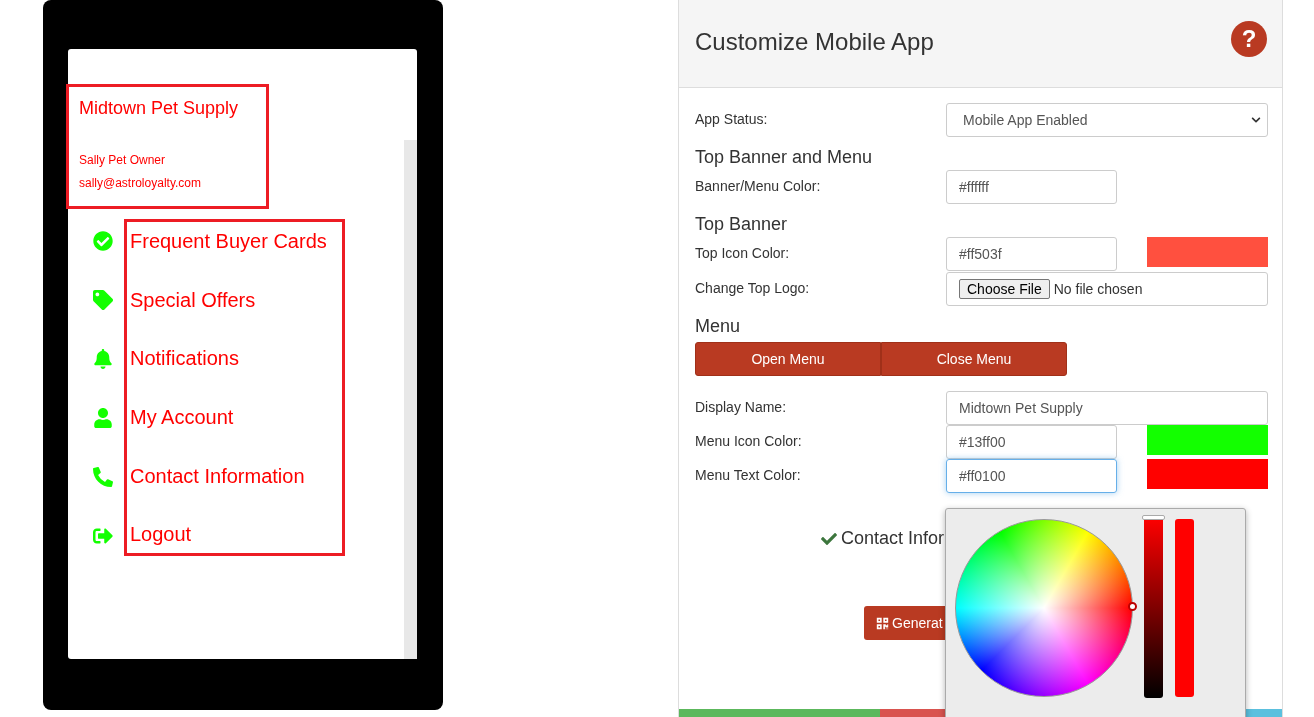 The height and width of the screenshot is (717, 1314). What do you see at coordinates (974, 359) in the screenshot?
I see `menu-preview-button: Close Menu` at bounding box center [974, 359].